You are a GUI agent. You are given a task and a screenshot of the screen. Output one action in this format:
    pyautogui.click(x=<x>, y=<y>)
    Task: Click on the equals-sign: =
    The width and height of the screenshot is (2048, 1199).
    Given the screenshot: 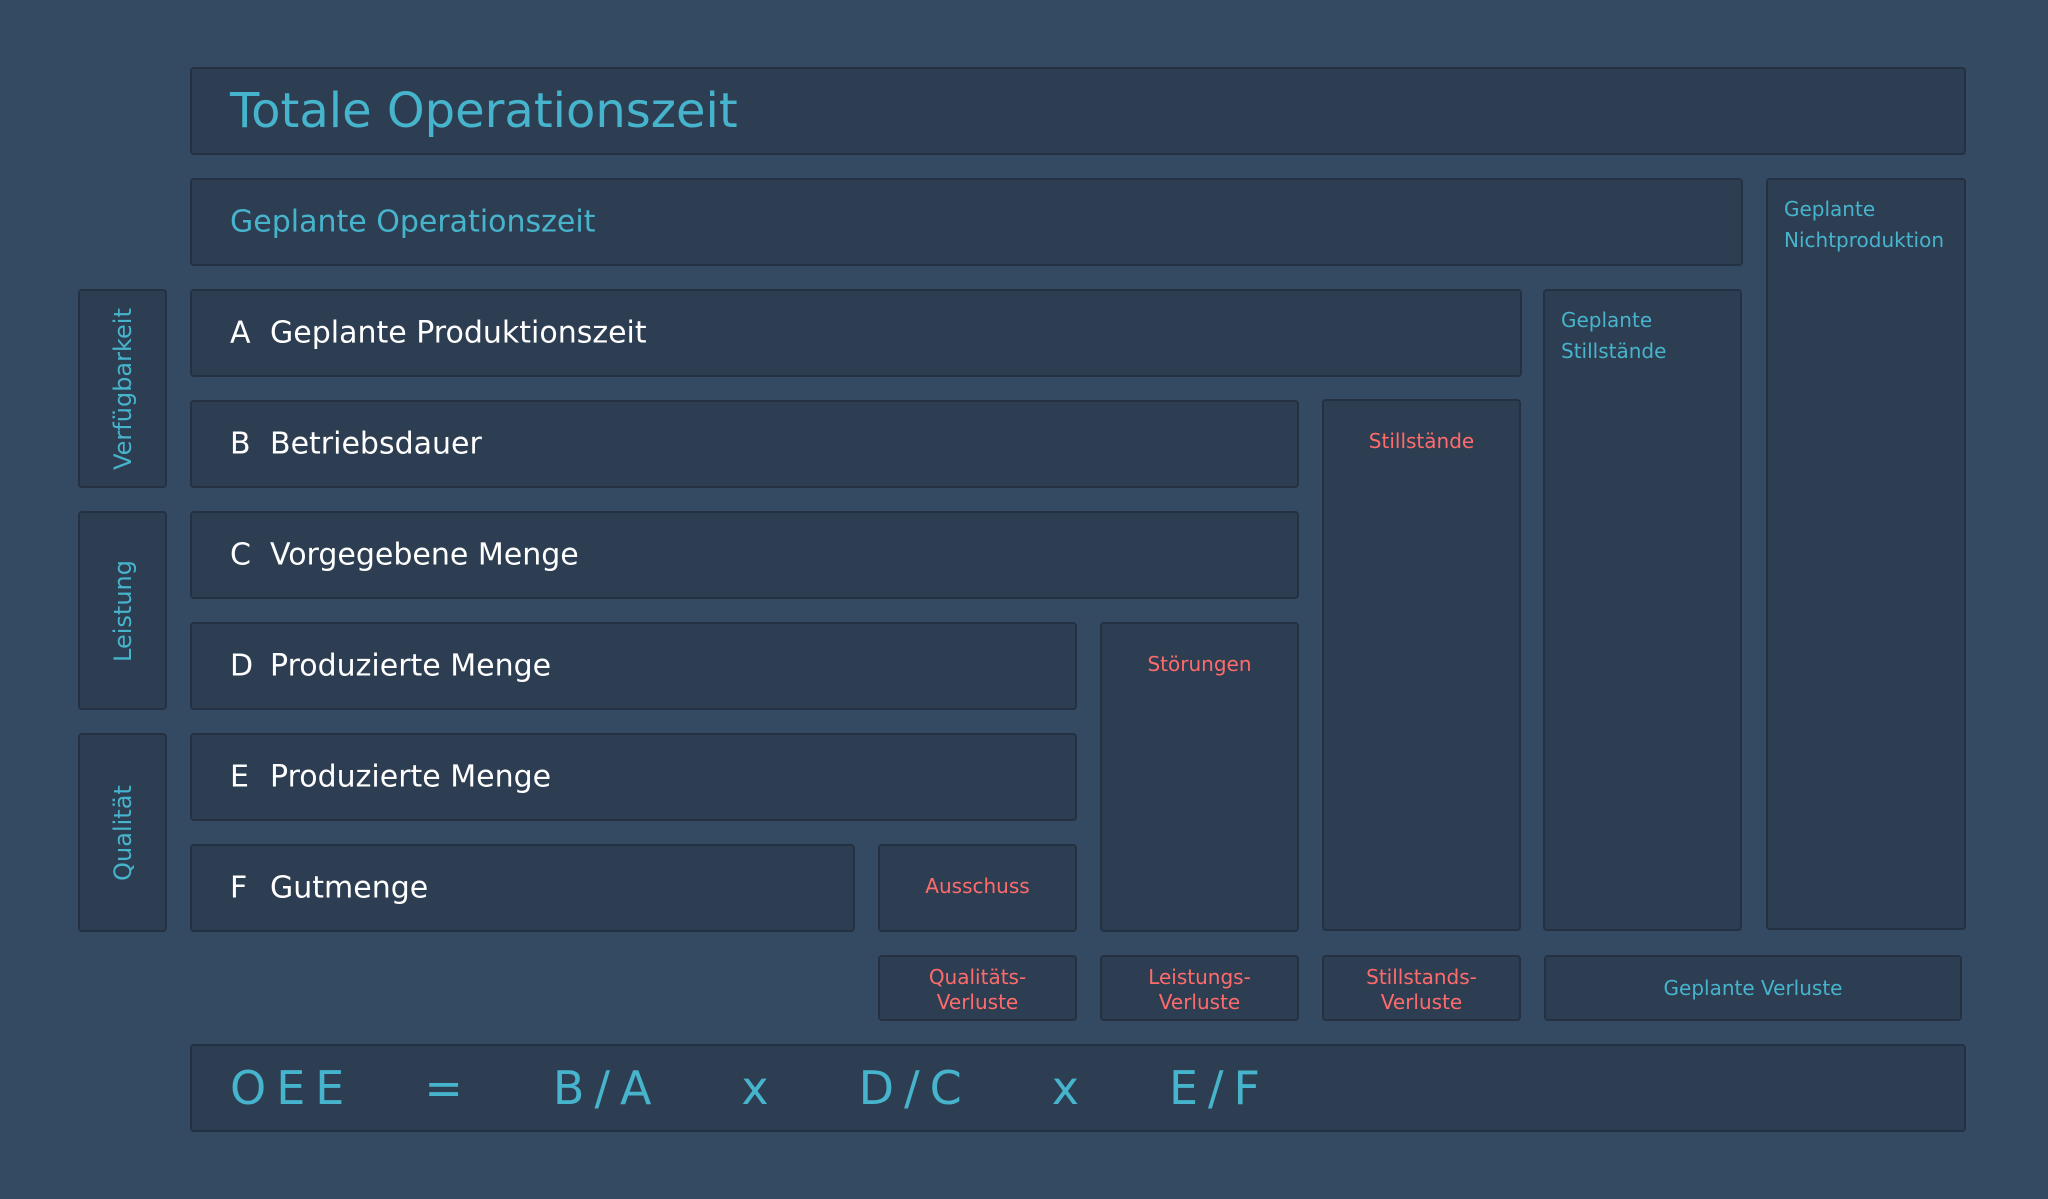 What is the action you would take?
    pyautogui.click(x=448, y=1088)
    